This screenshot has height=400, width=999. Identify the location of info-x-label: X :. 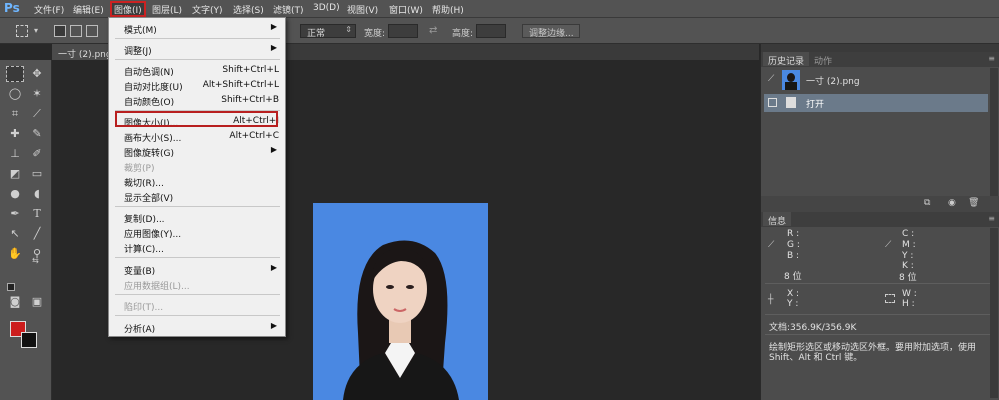
(793, 294).